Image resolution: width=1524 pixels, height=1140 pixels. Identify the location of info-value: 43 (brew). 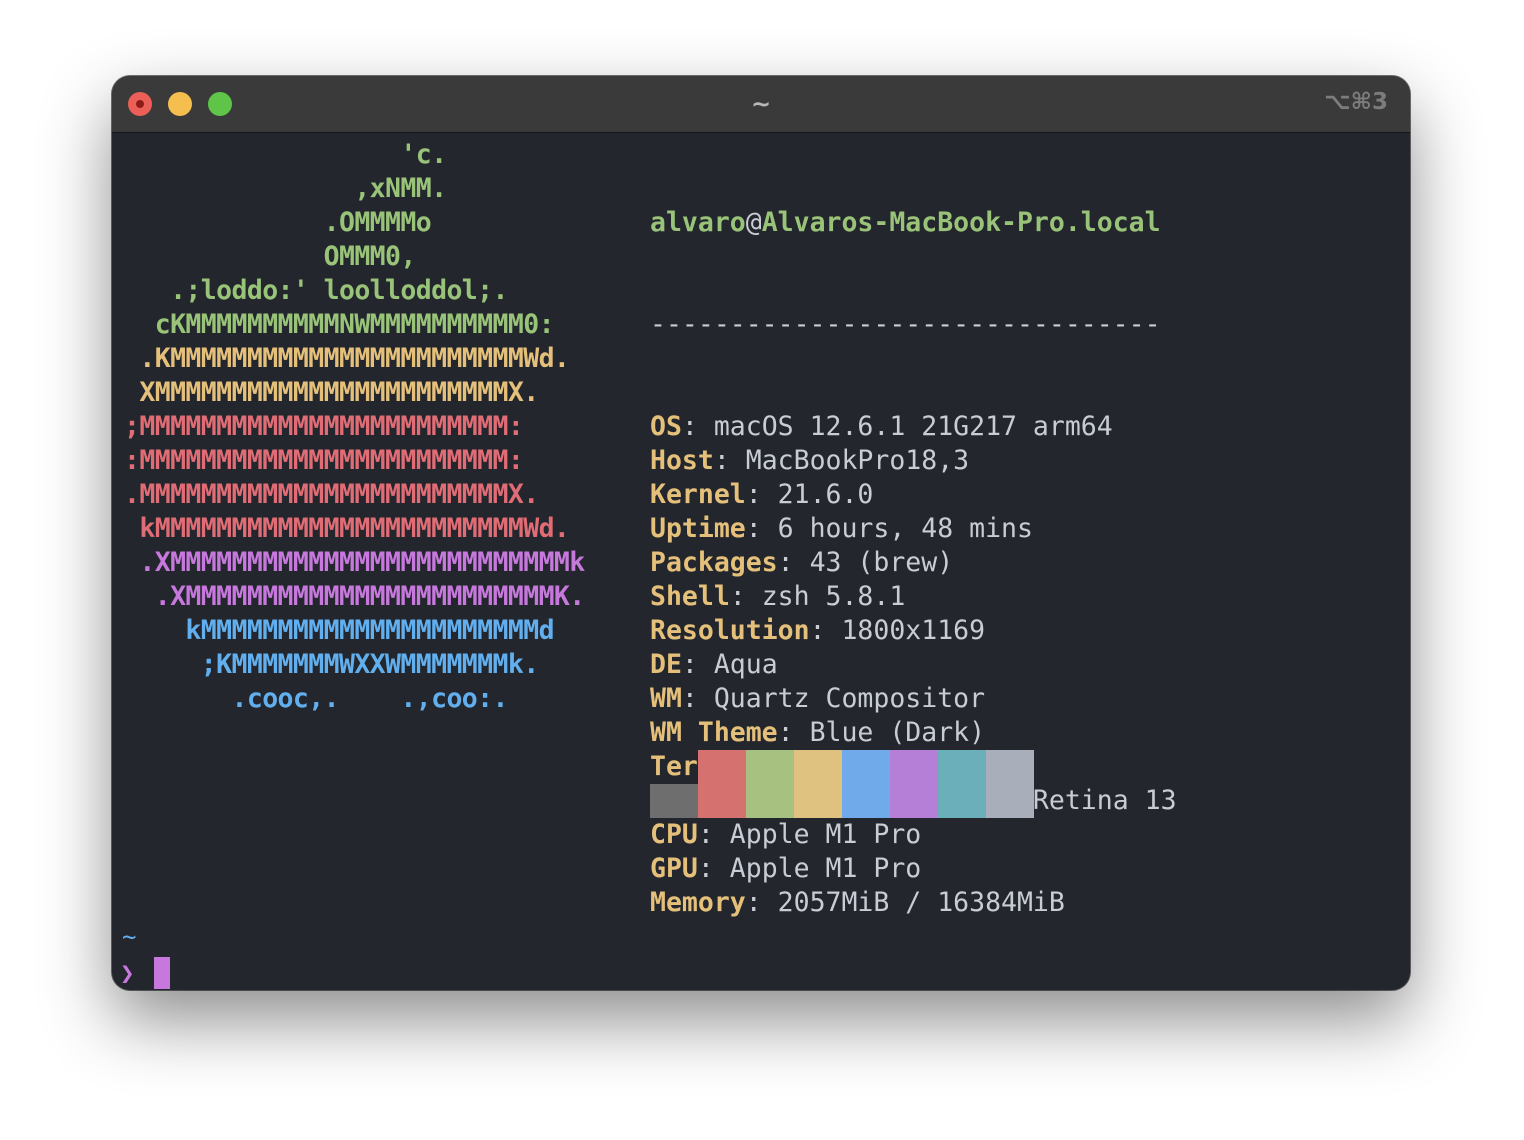
(881, 562).